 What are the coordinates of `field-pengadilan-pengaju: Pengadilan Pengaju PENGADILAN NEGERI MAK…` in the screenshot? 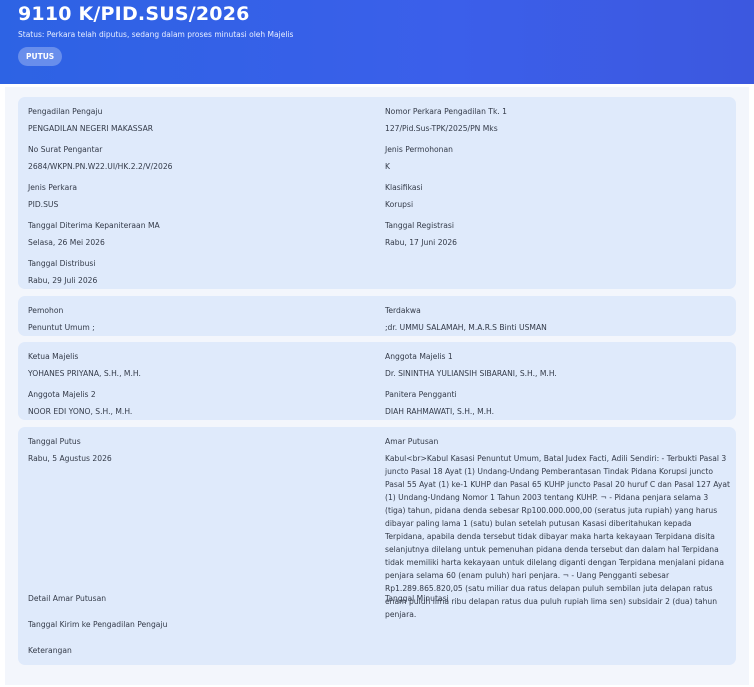 It's located at (90, 120).